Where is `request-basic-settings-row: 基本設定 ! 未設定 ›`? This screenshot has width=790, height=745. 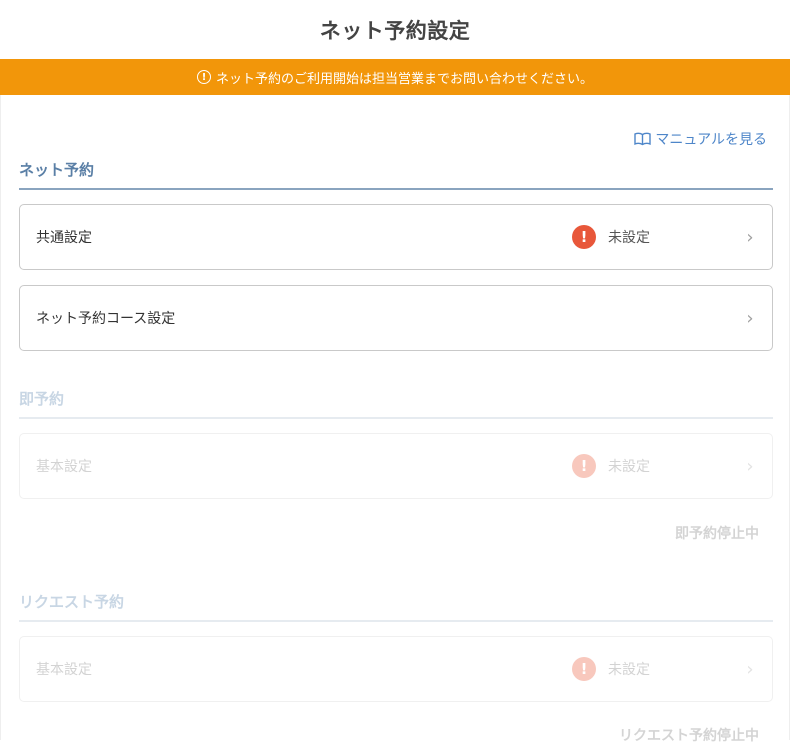 request-basic-settings-row: 基本設定 ! 未設定 › is located at coordinates (396, 669).